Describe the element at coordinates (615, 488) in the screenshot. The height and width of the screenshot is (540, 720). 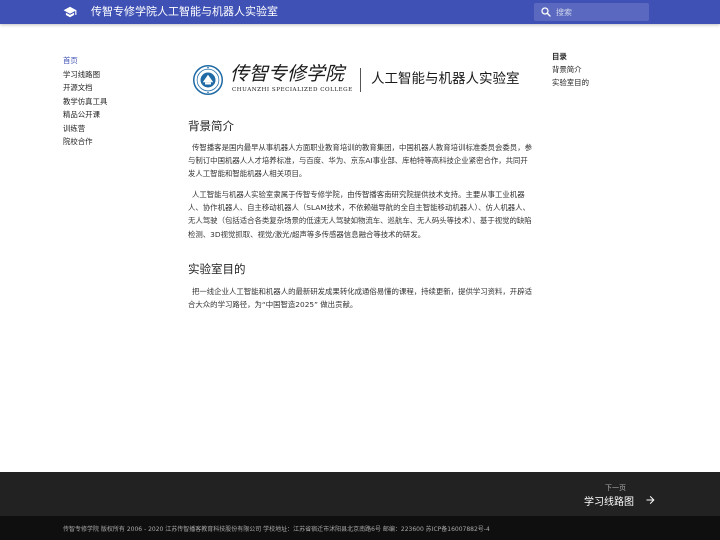
I see `next-page-caption: 下一页` at that location.